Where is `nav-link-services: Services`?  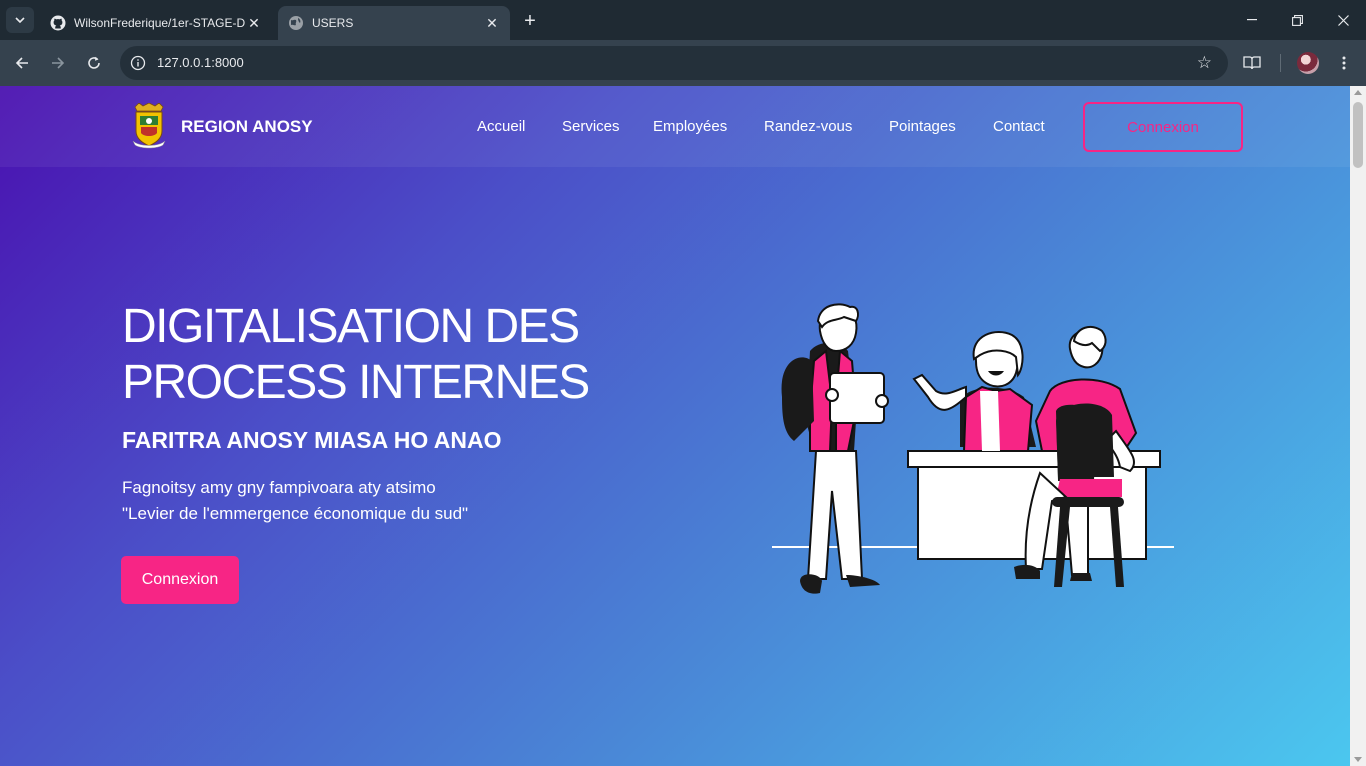
nav-link-services: Services is located at coordinates (591, 126).